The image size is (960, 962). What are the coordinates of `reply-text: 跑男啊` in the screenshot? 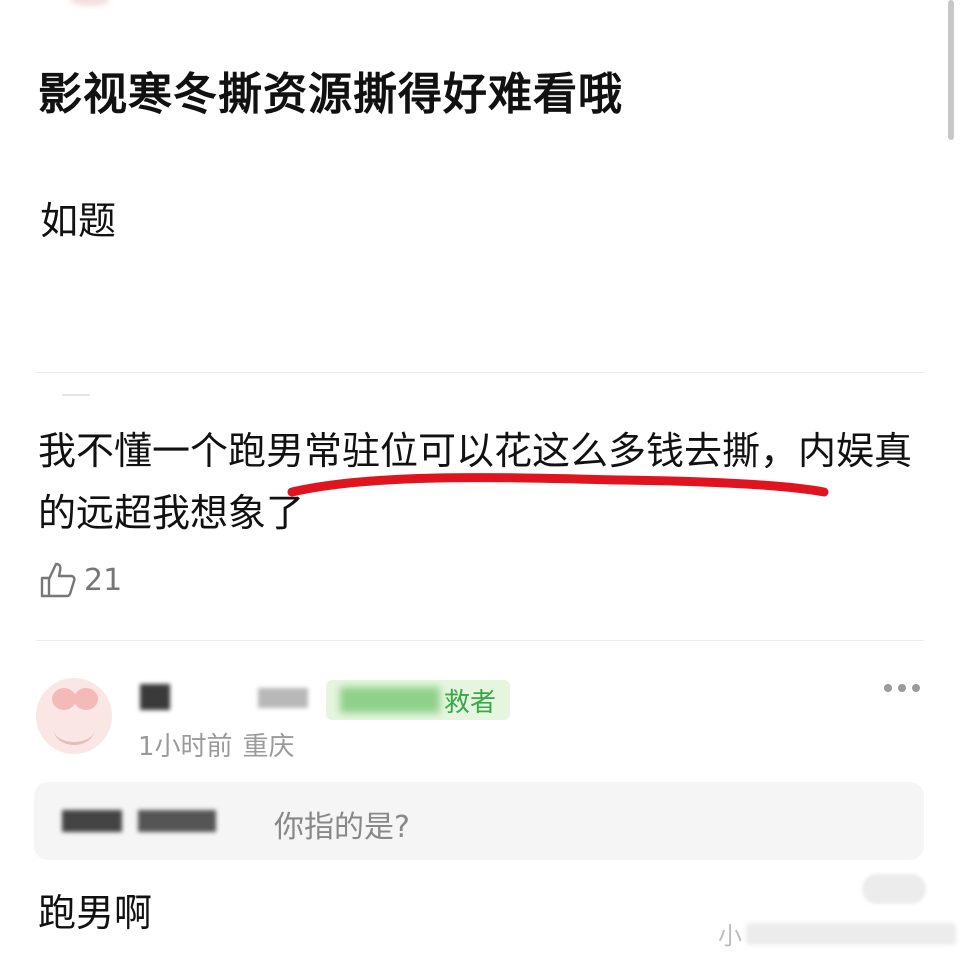 It's located at (95, 913).